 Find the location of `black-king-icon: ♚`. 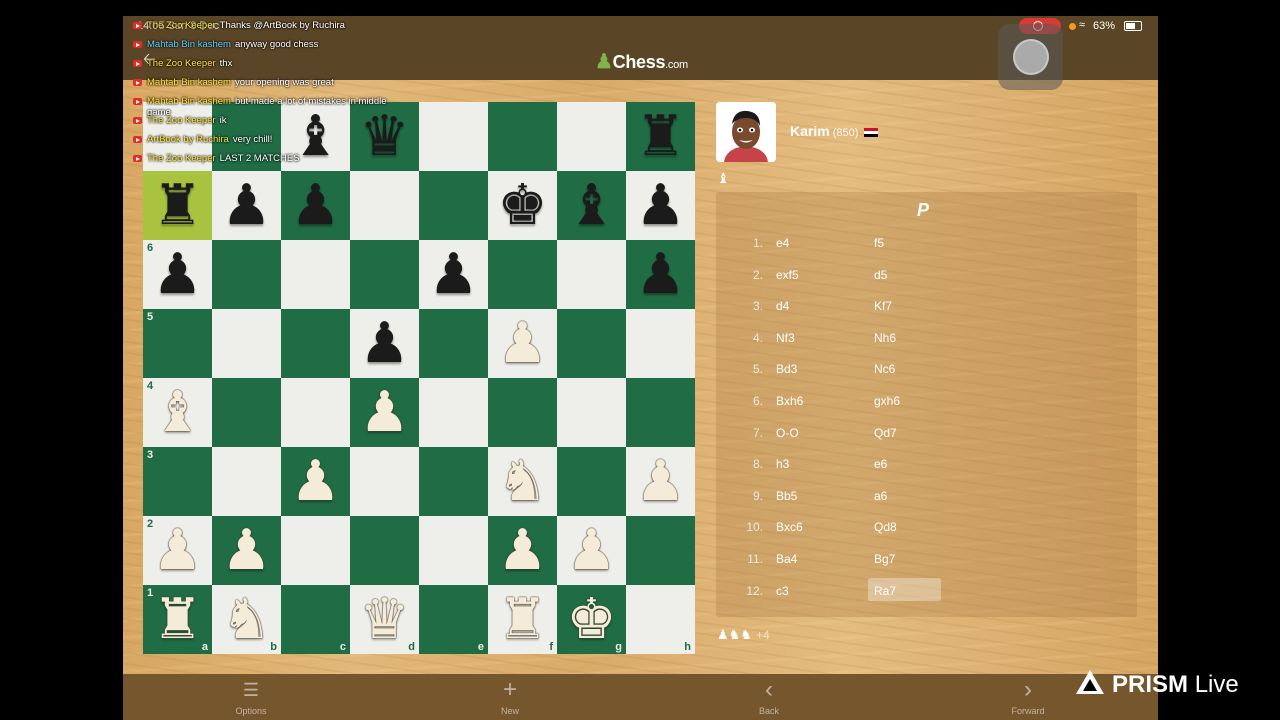

black-king-icon: ♚ is located at coordinates (522, 205).